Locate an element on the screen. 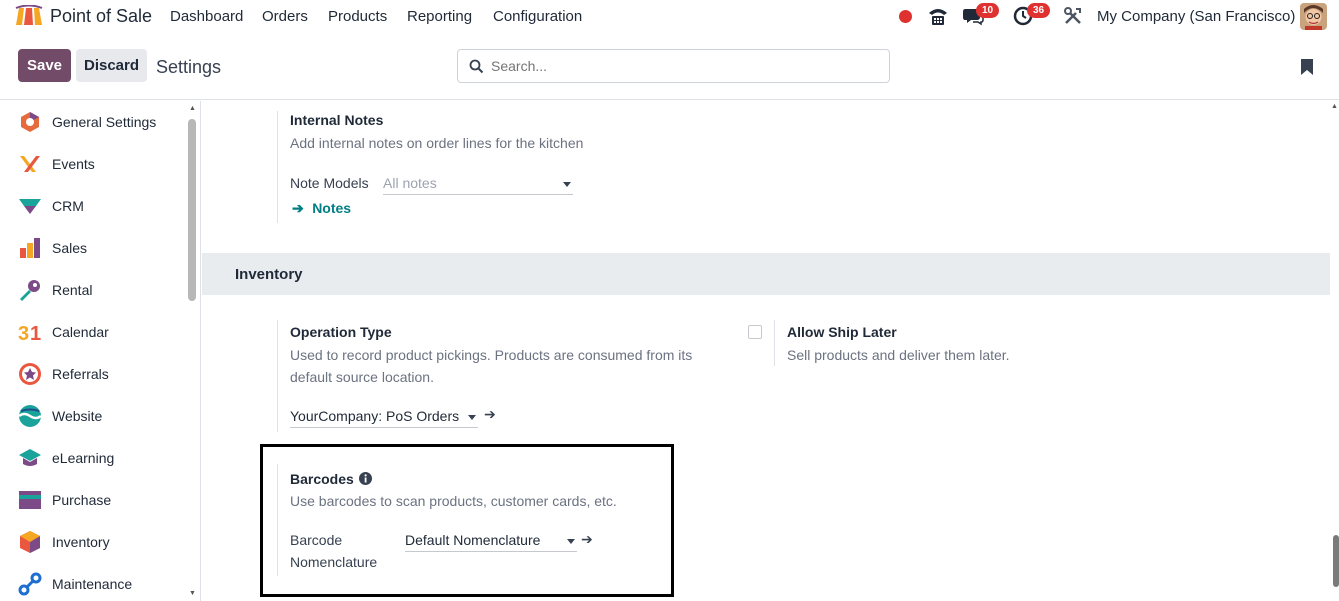  menu-products: Products is located at coordinates (357, 16).